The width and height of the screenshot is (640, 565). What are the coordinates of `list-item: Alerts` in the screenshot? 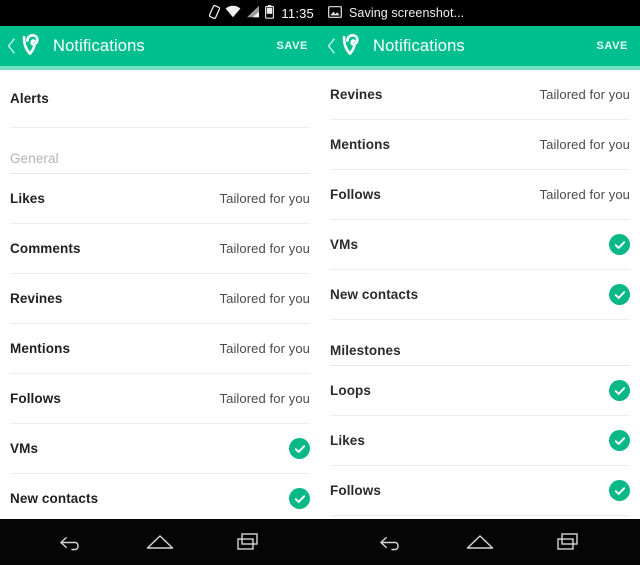 It's located at (160, 99).